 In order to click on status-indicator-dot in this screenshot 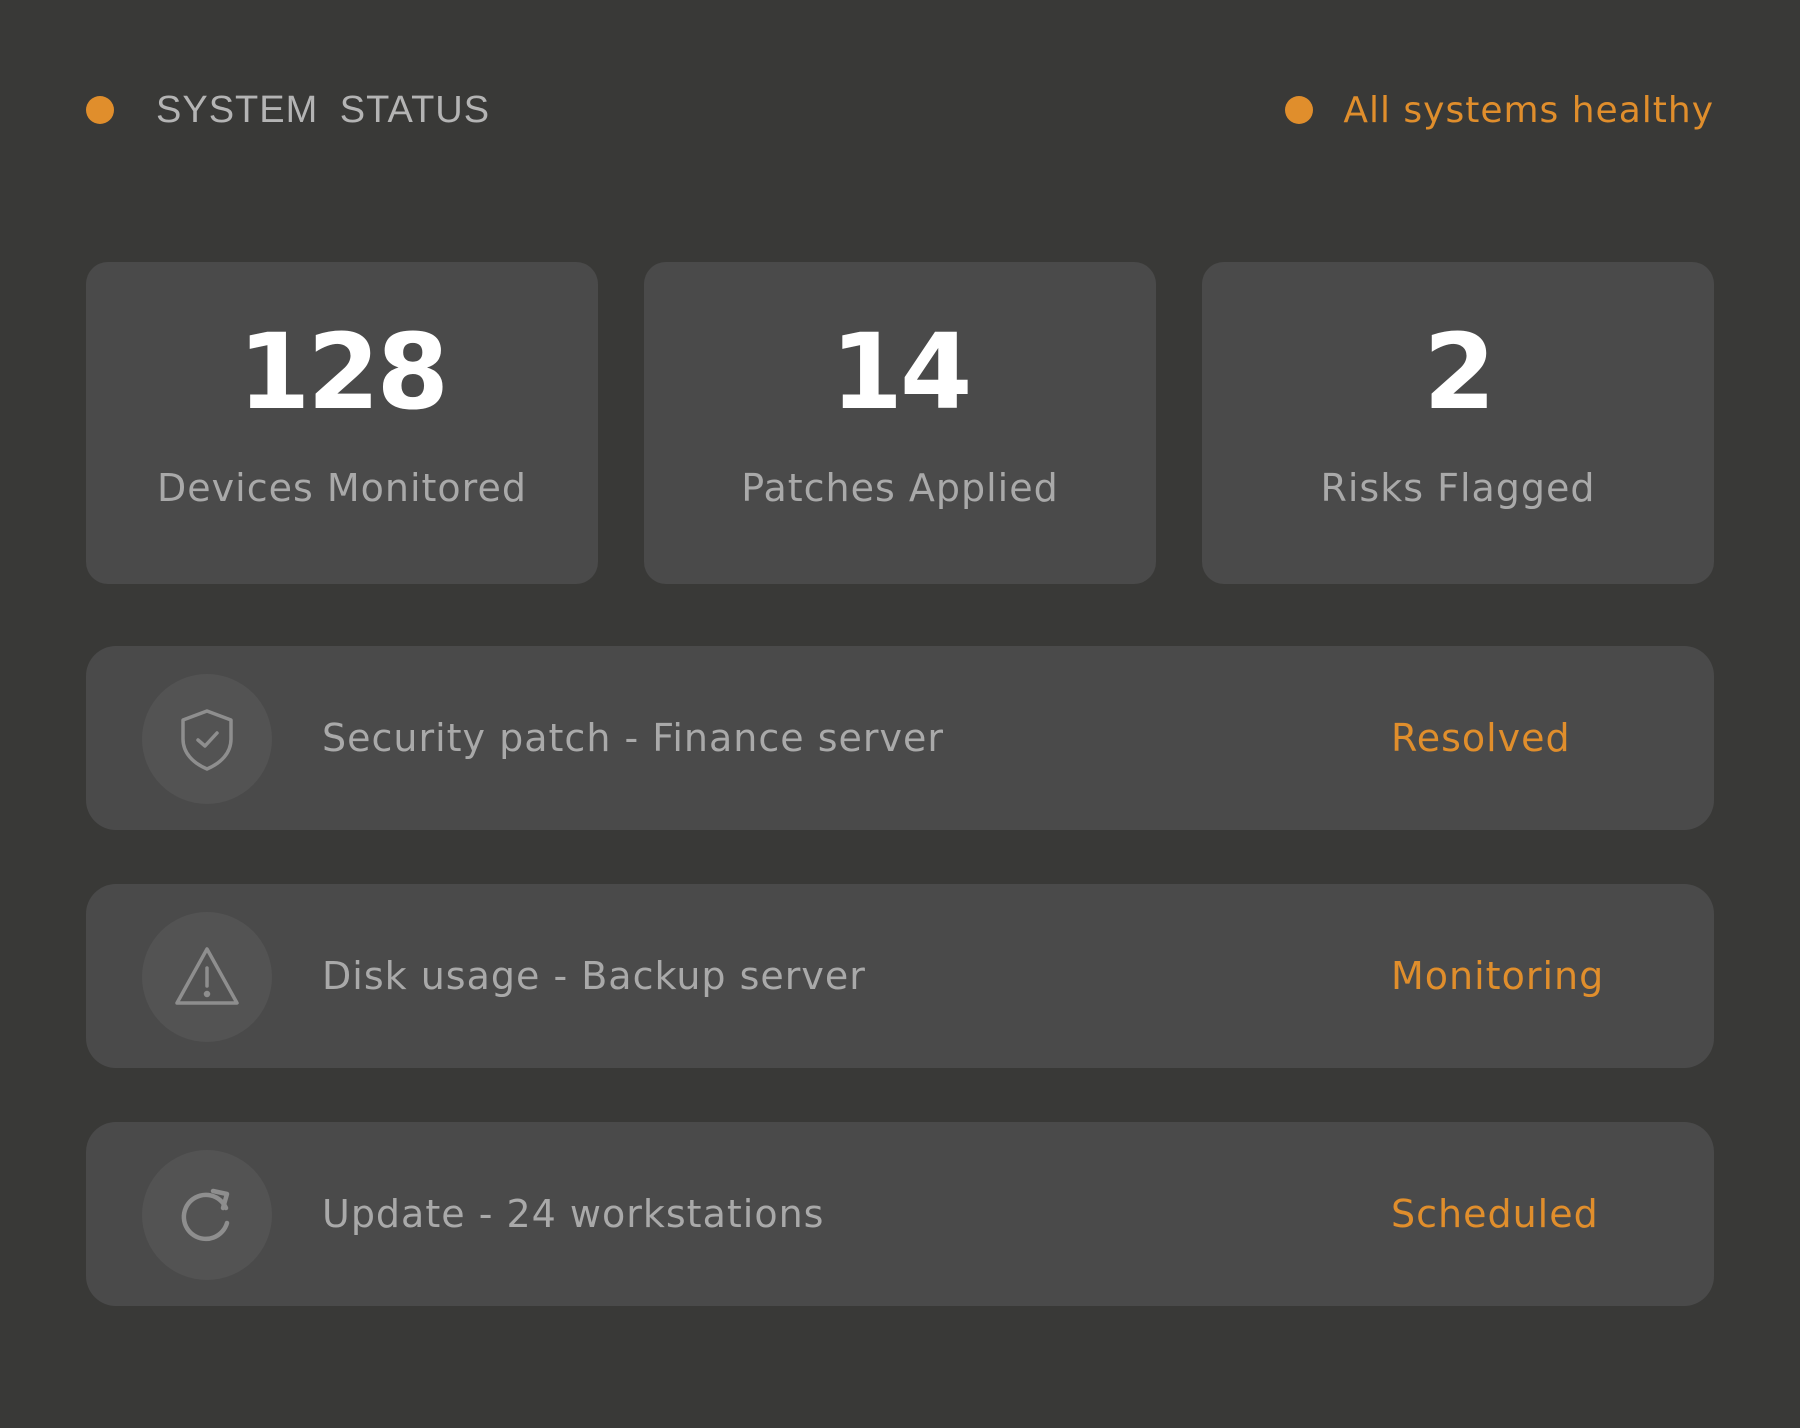, I will do `click(100, 110)`.